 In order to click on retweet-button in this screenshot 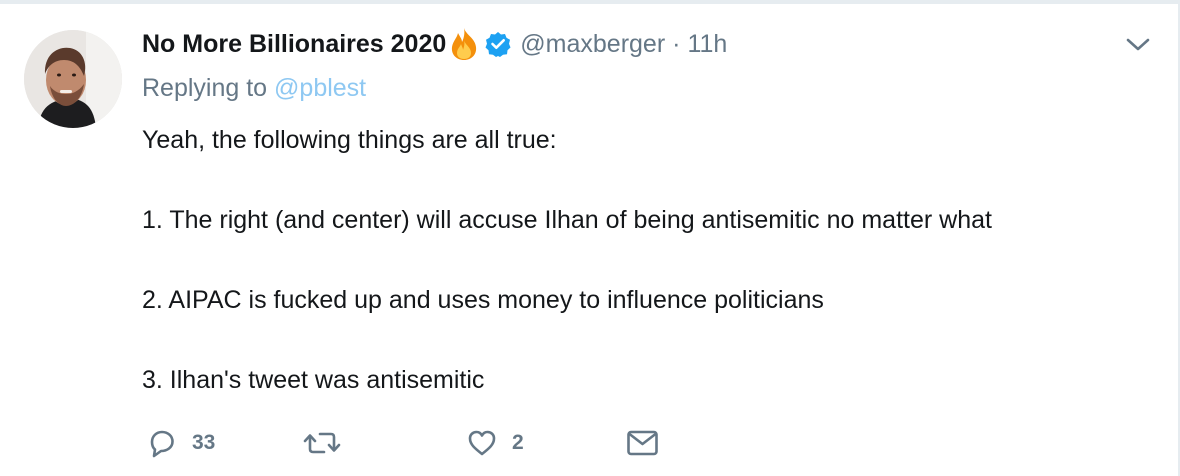, I will do `click(329, 443)`.